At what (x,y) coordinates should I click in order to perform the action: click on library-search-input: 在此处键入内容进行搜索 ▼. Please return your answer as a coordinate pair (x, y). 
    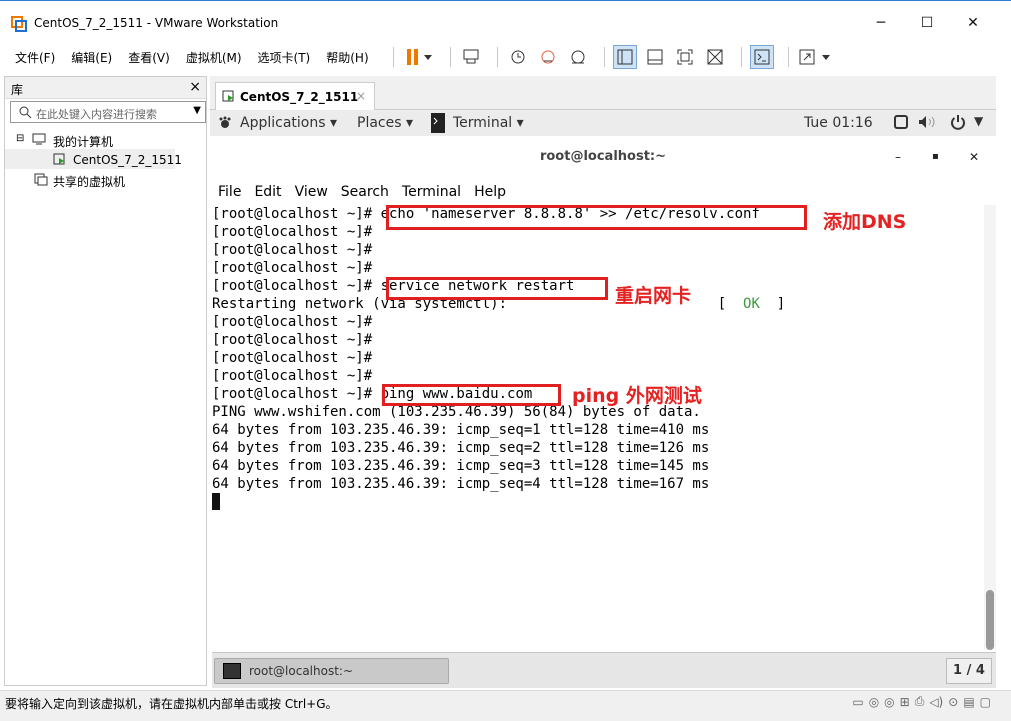
    Looking at the image, I should click on (108, 112).